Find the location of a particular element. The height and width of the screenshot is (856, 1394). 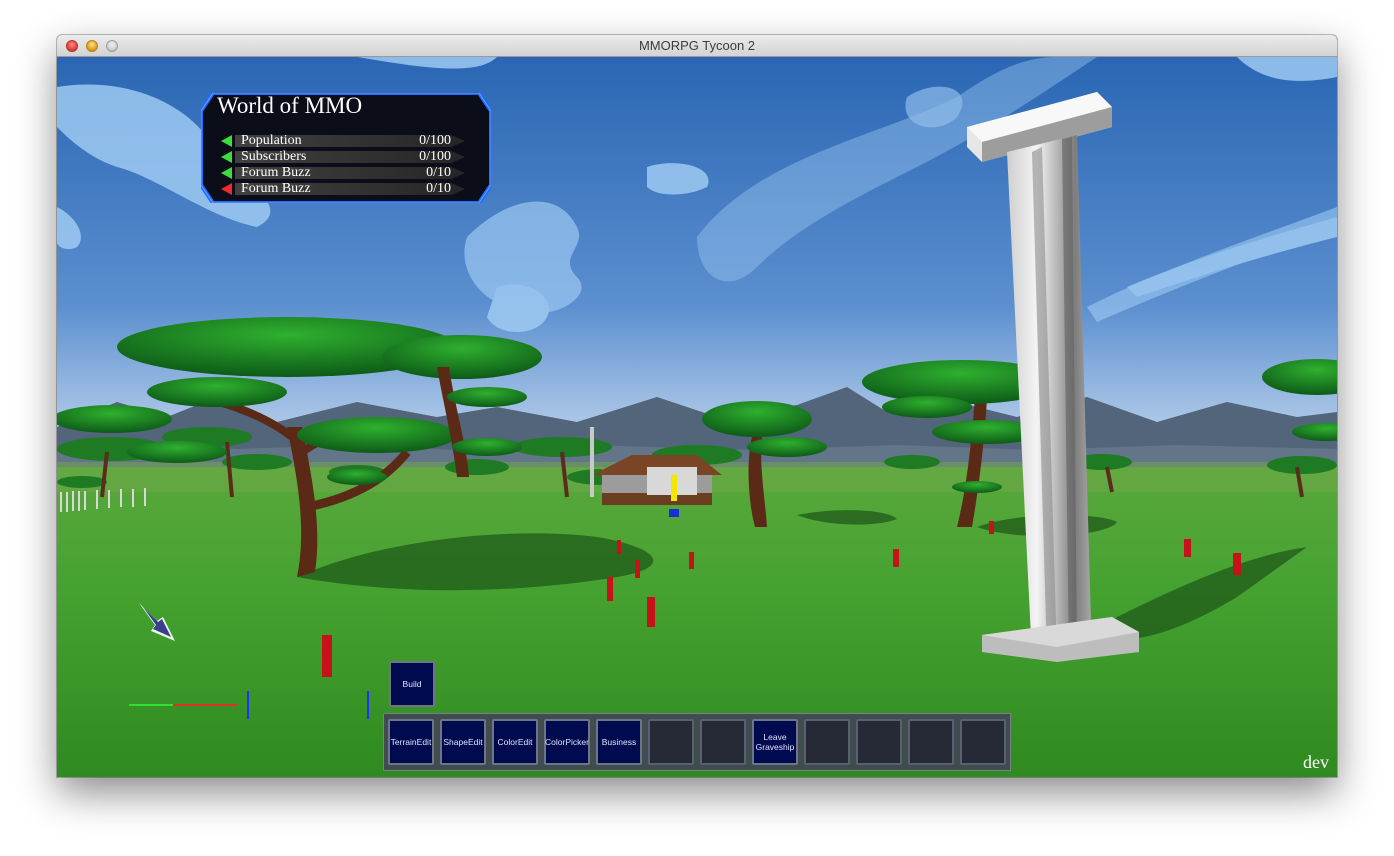

stat-label: Subscribers is located at coordinates (274, 156).